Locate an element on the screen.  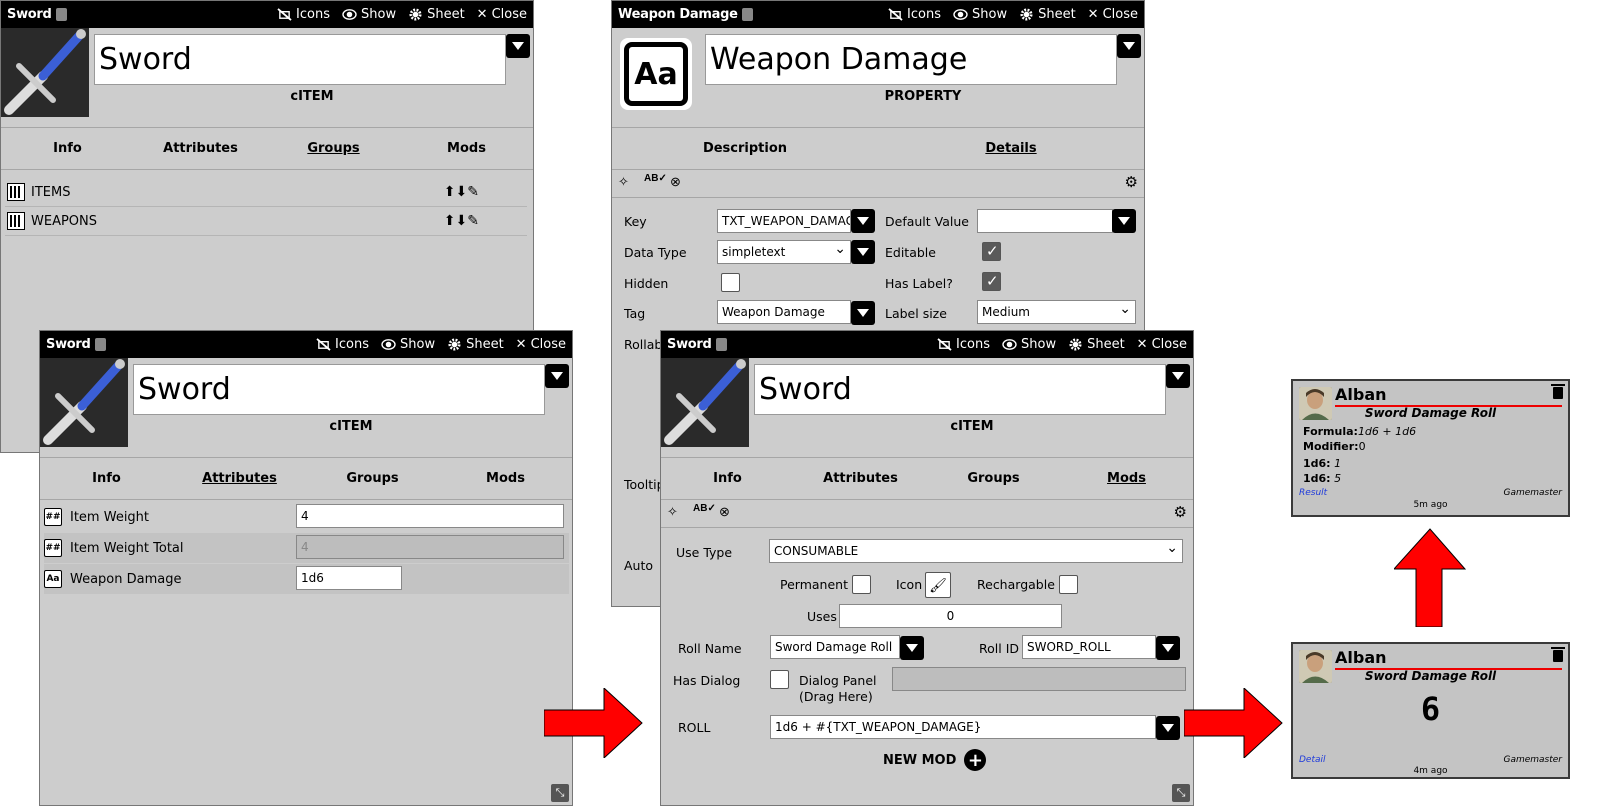
detail-link: Detail is located at coordinates (1312, 760).